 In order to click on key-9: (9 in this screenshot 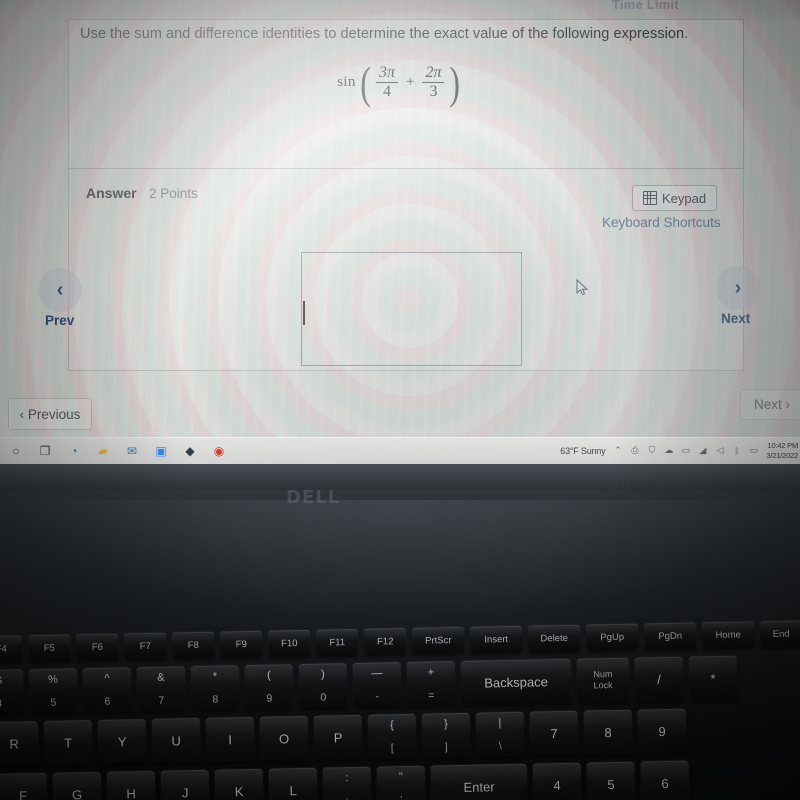, I will do `click(269, 687)`.